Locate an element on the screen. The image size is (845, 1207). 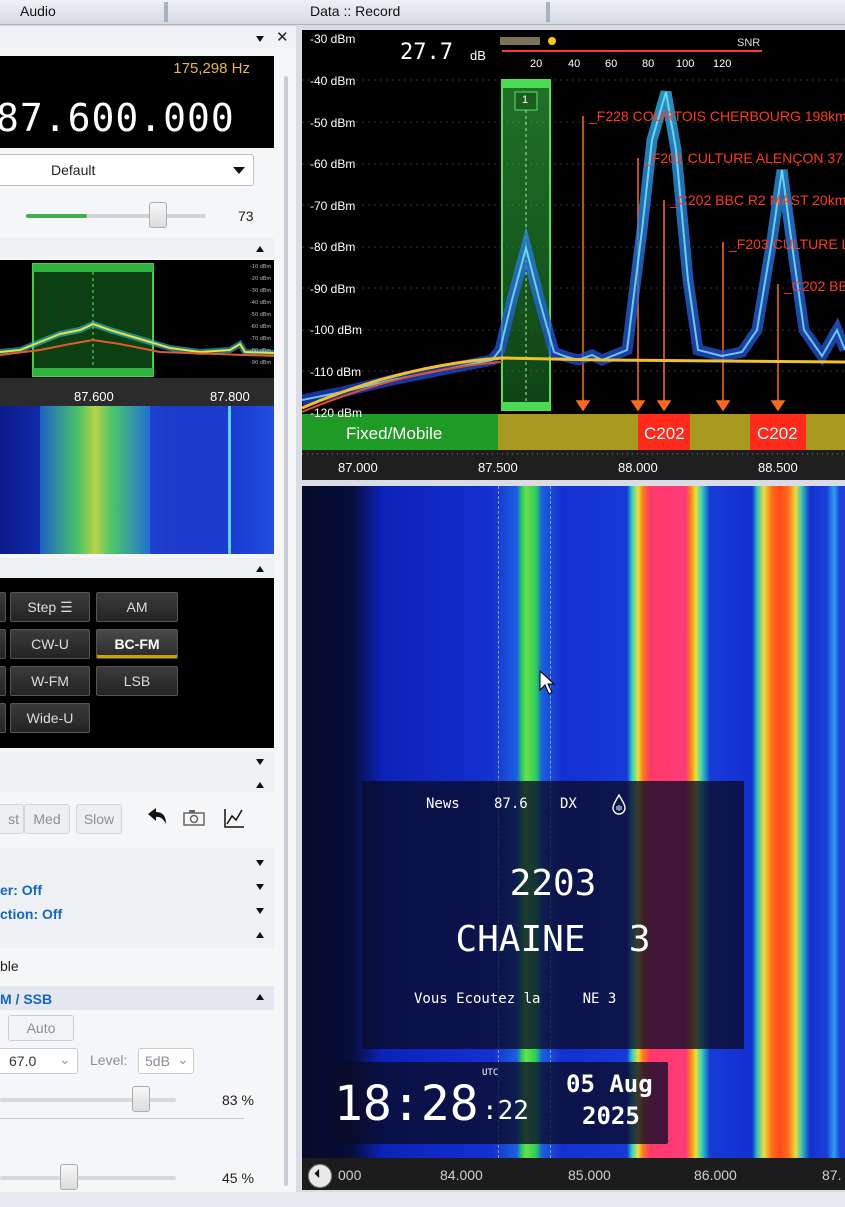
volume-value: 45 % is located at coordinates (238, 1178).